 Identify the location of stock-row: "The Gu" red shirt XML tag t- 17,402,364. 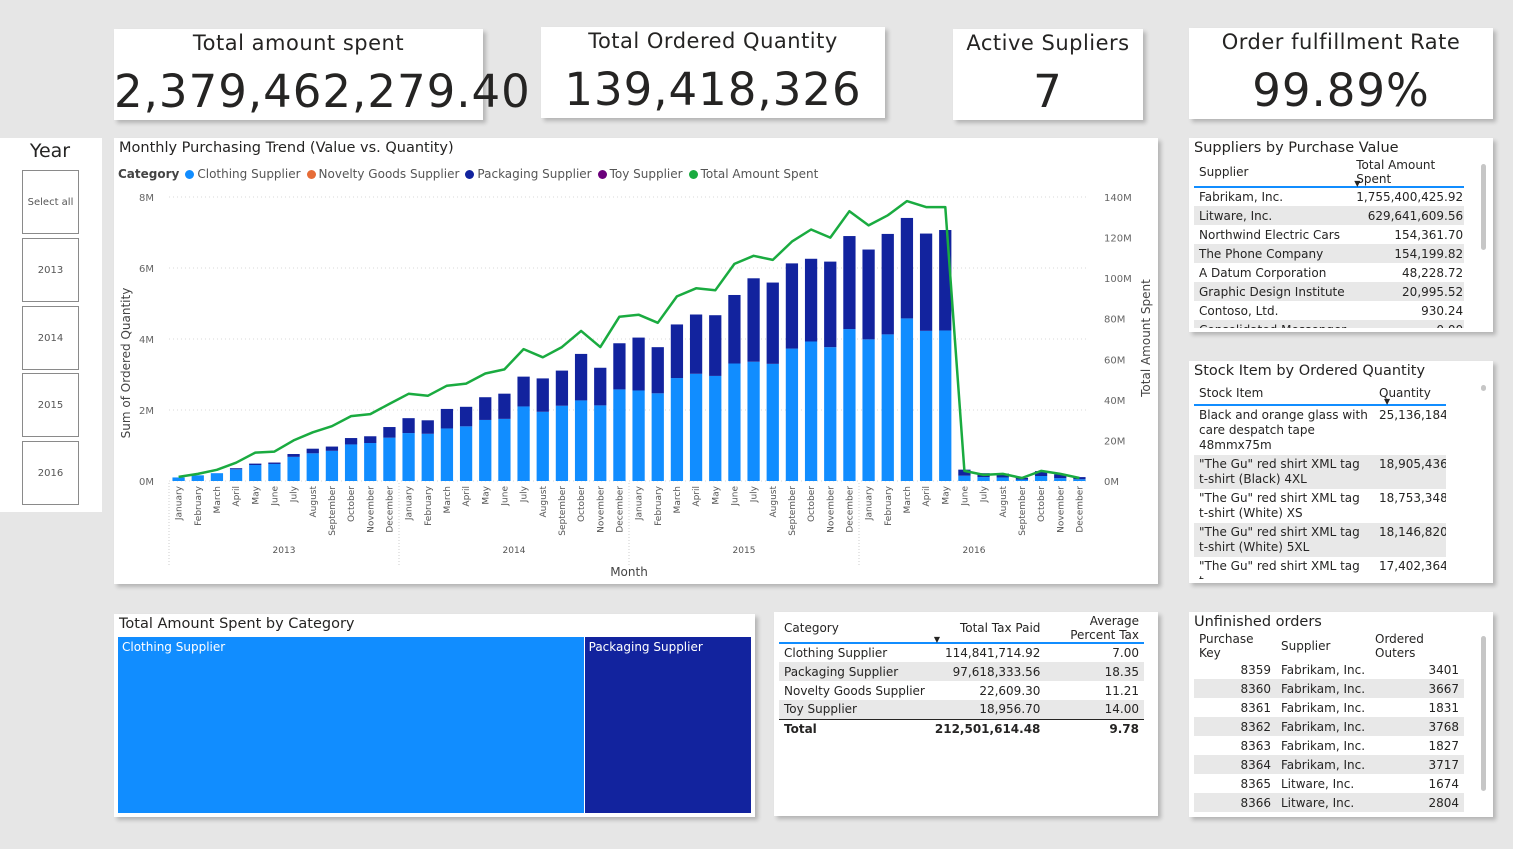
(1320, 568).